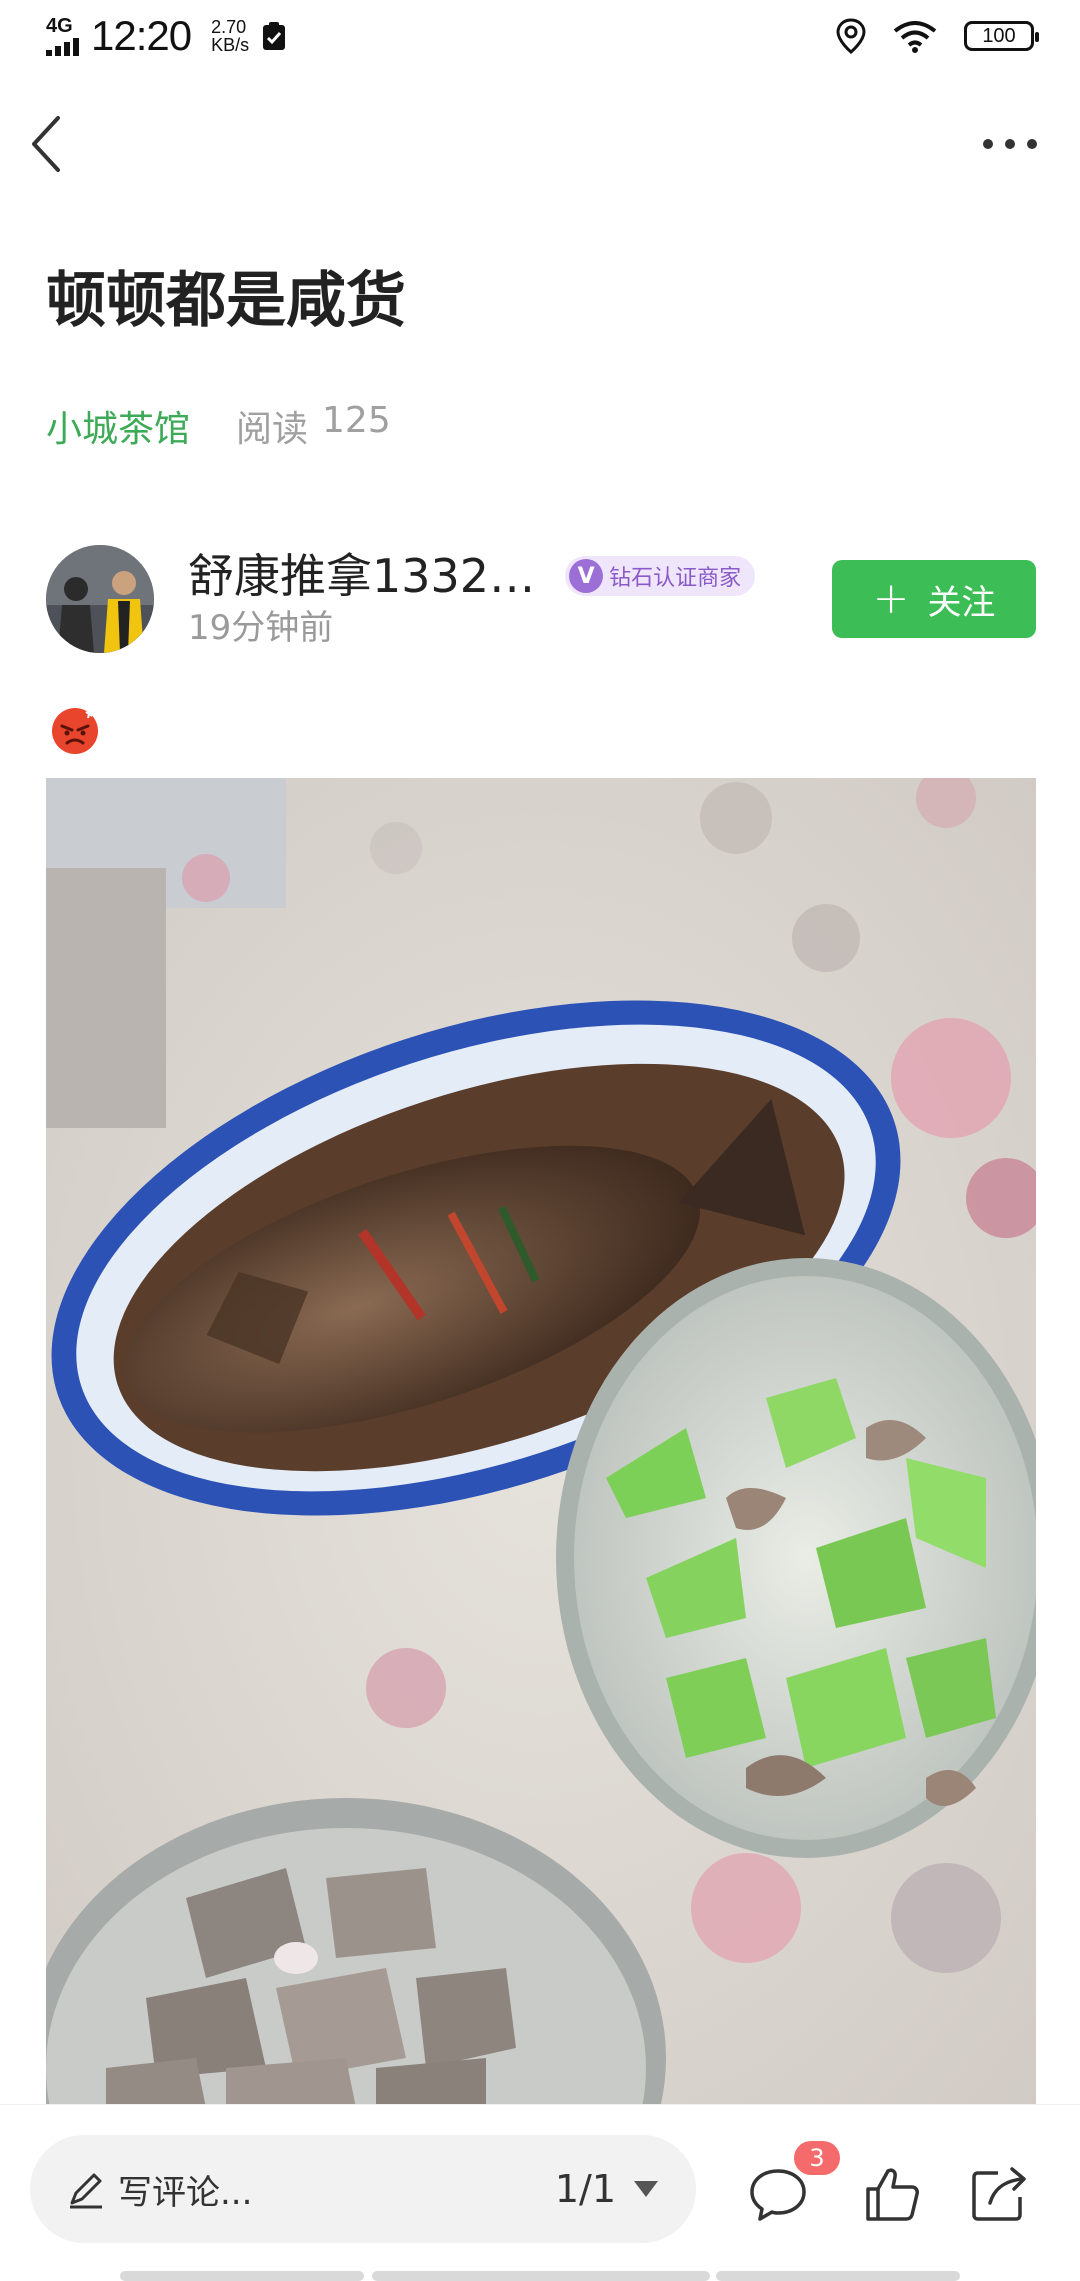  Describe the element at coordinates (75, 731) in the screenshot. I see `angry-face-emoji-icon` at that location.